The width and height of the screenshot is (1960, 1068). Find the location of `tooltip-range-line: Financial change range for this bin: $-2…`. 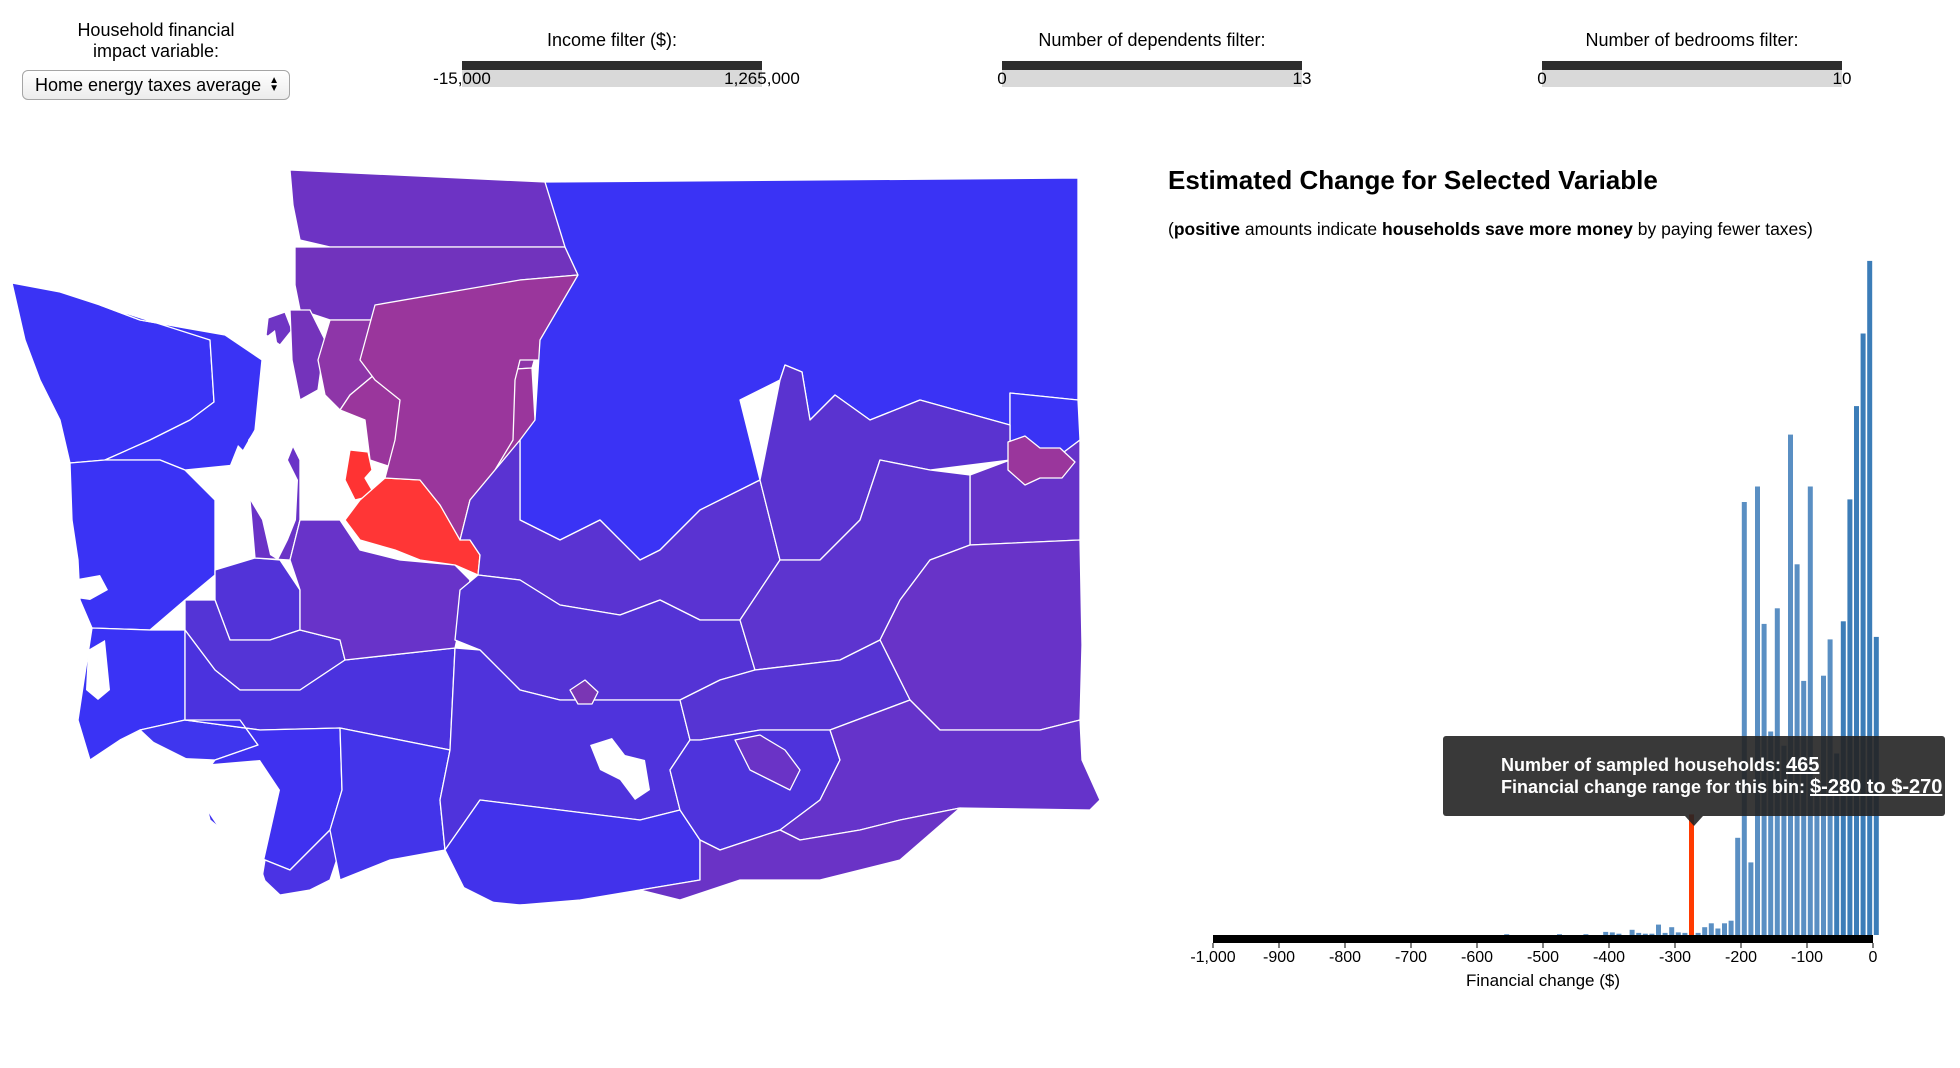

tooltip-range-line: Financial change range for this bin: $-2… is located at coordinates (1723, 787).